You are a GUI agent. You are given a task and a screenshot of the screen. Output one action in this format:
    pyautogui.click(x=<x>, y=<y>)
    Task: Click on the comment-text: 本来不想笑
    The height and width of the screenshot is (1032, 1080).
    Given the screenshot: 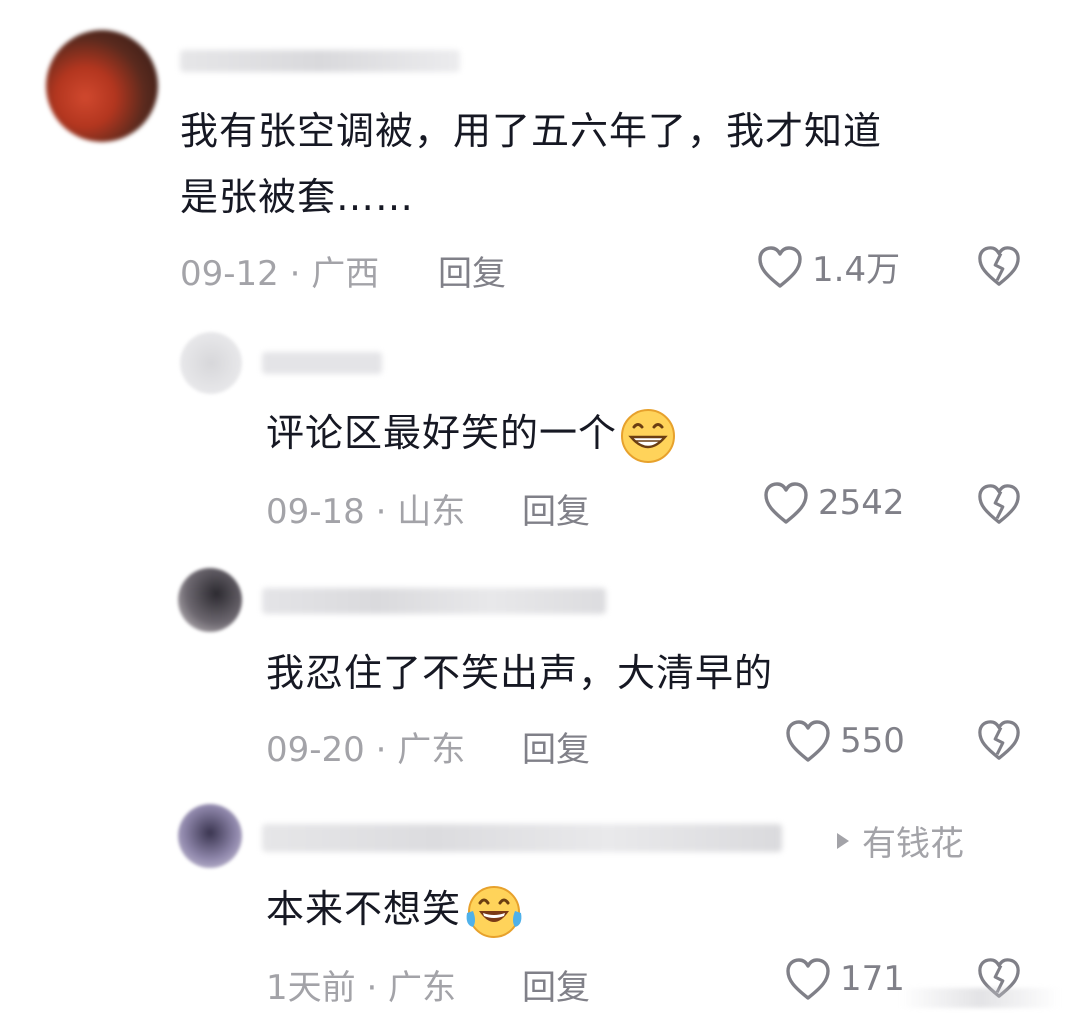 What is the action you would take?
    pyautogui.click(x=395, y=909)
    